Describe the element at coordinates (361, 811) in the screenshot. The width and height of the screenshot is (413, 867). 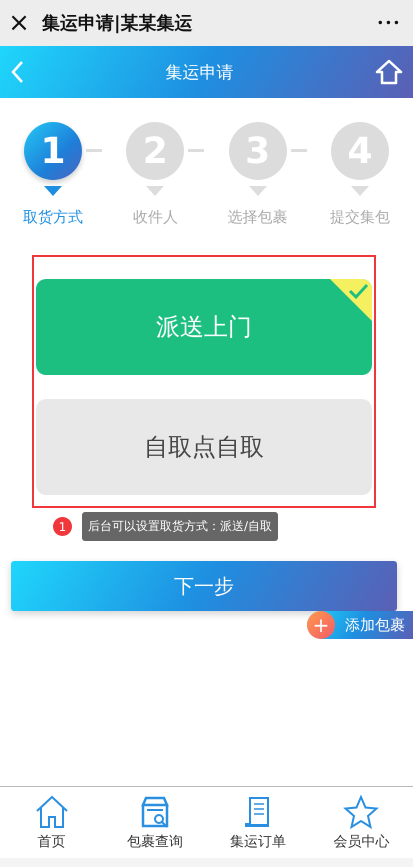
I see `star-icon` at that location.